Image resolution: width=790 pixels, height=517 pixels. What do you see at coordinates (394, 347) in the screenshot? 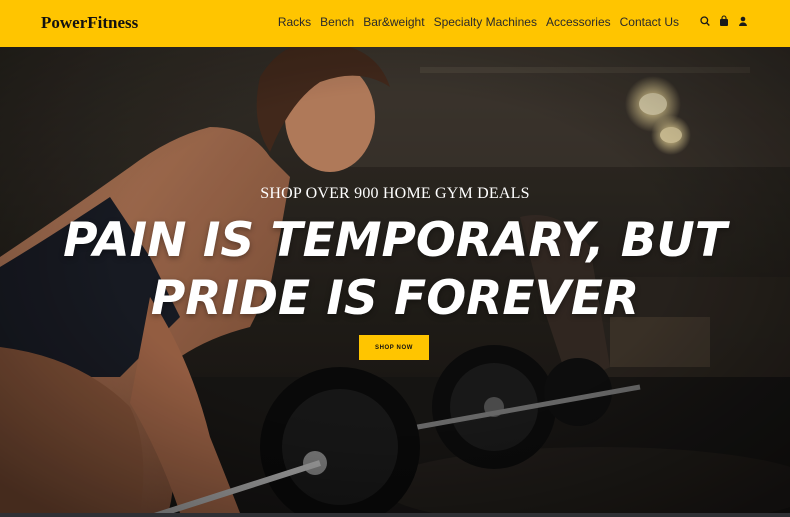
I see `shop-now-button: SHOP NOW` at bounding box center [394, 347].